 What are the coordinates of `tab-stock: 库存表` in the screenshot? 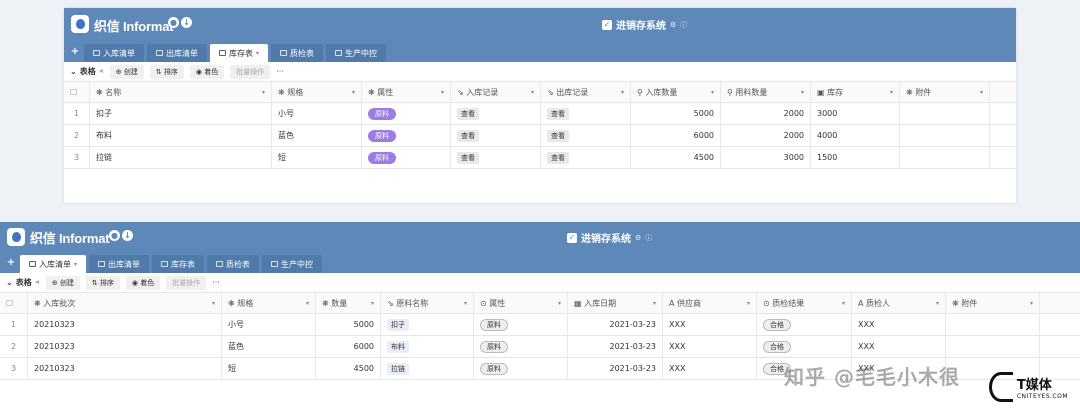 It's located at (178, 264).